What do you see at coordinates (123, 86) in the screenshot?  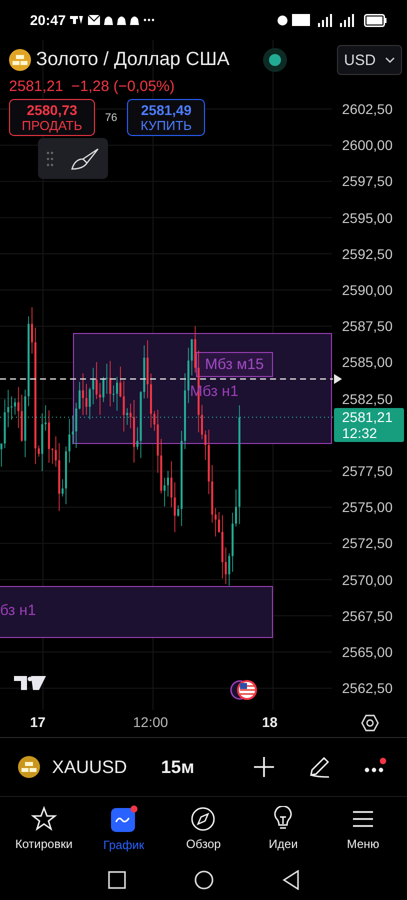 I see `price-change: −1,28 (−0,05%)` at bounding box center [123, 86].